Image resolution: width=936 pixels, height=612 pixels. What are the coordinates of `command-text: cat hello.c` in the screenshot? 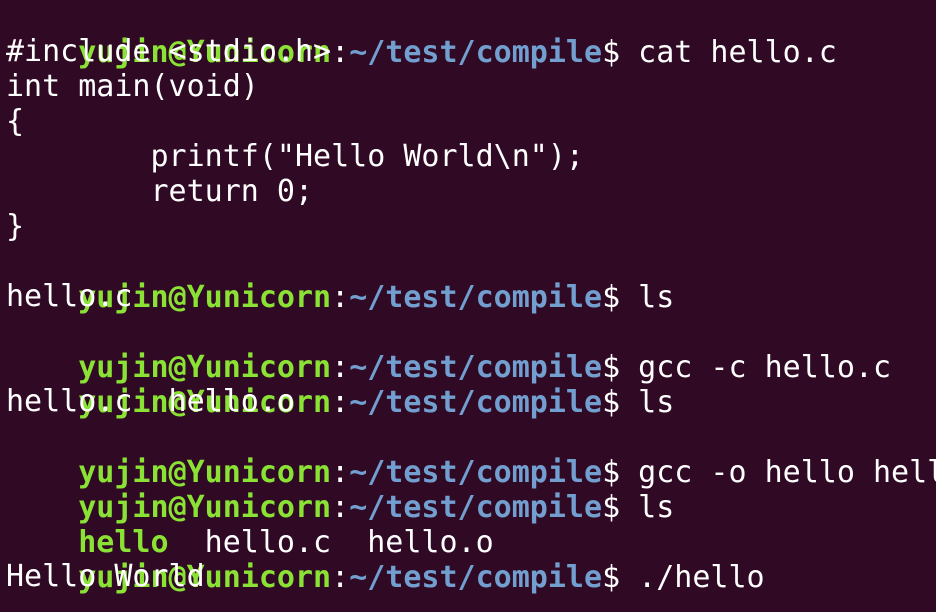 It's located at (728, 52).